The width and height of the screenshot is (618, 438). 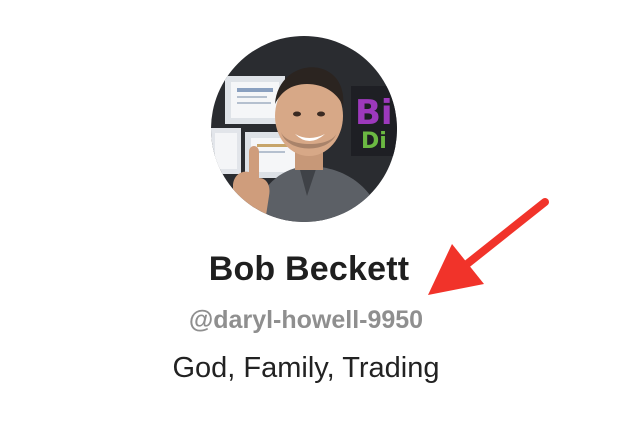 What do you see at coordinates (374, 113) in the screenshot?
I see `svg-text: Bi` at bounding box center [374, 113].